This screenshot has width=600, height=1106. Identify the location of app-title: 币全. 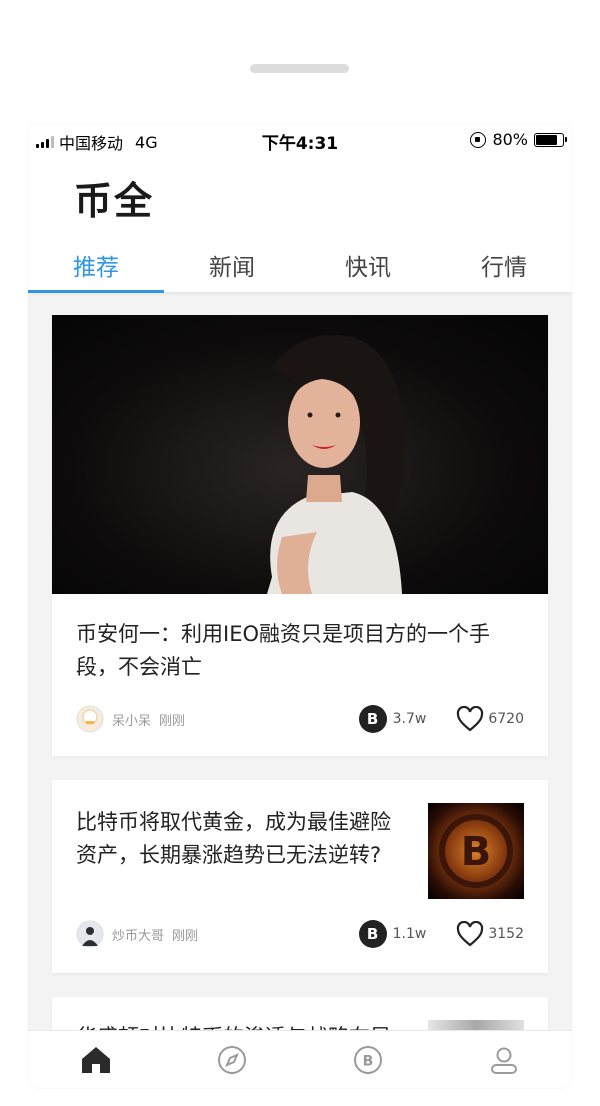
(114, 201).